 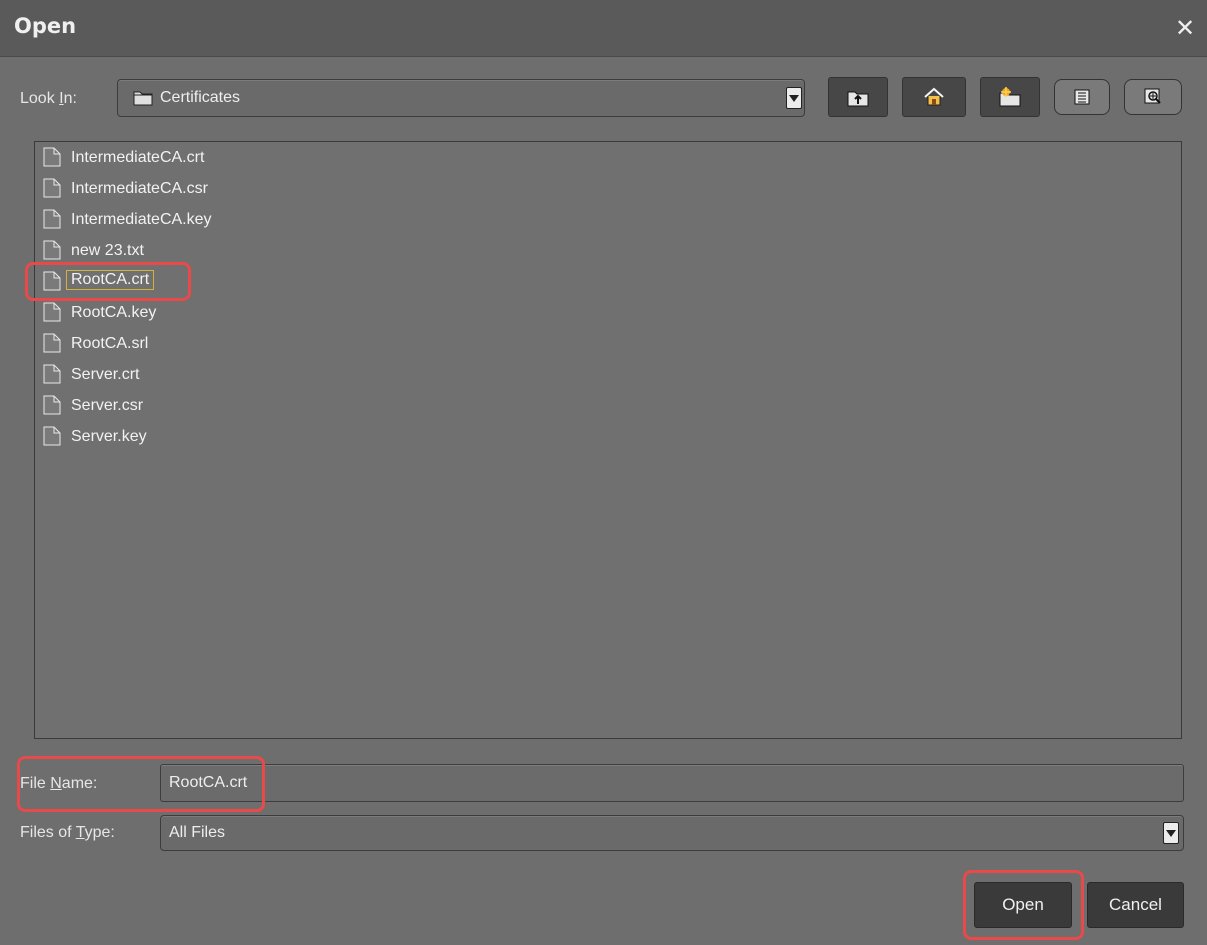 I want to click on annotation-highlight-selected-file, so click(x=108, y=281).